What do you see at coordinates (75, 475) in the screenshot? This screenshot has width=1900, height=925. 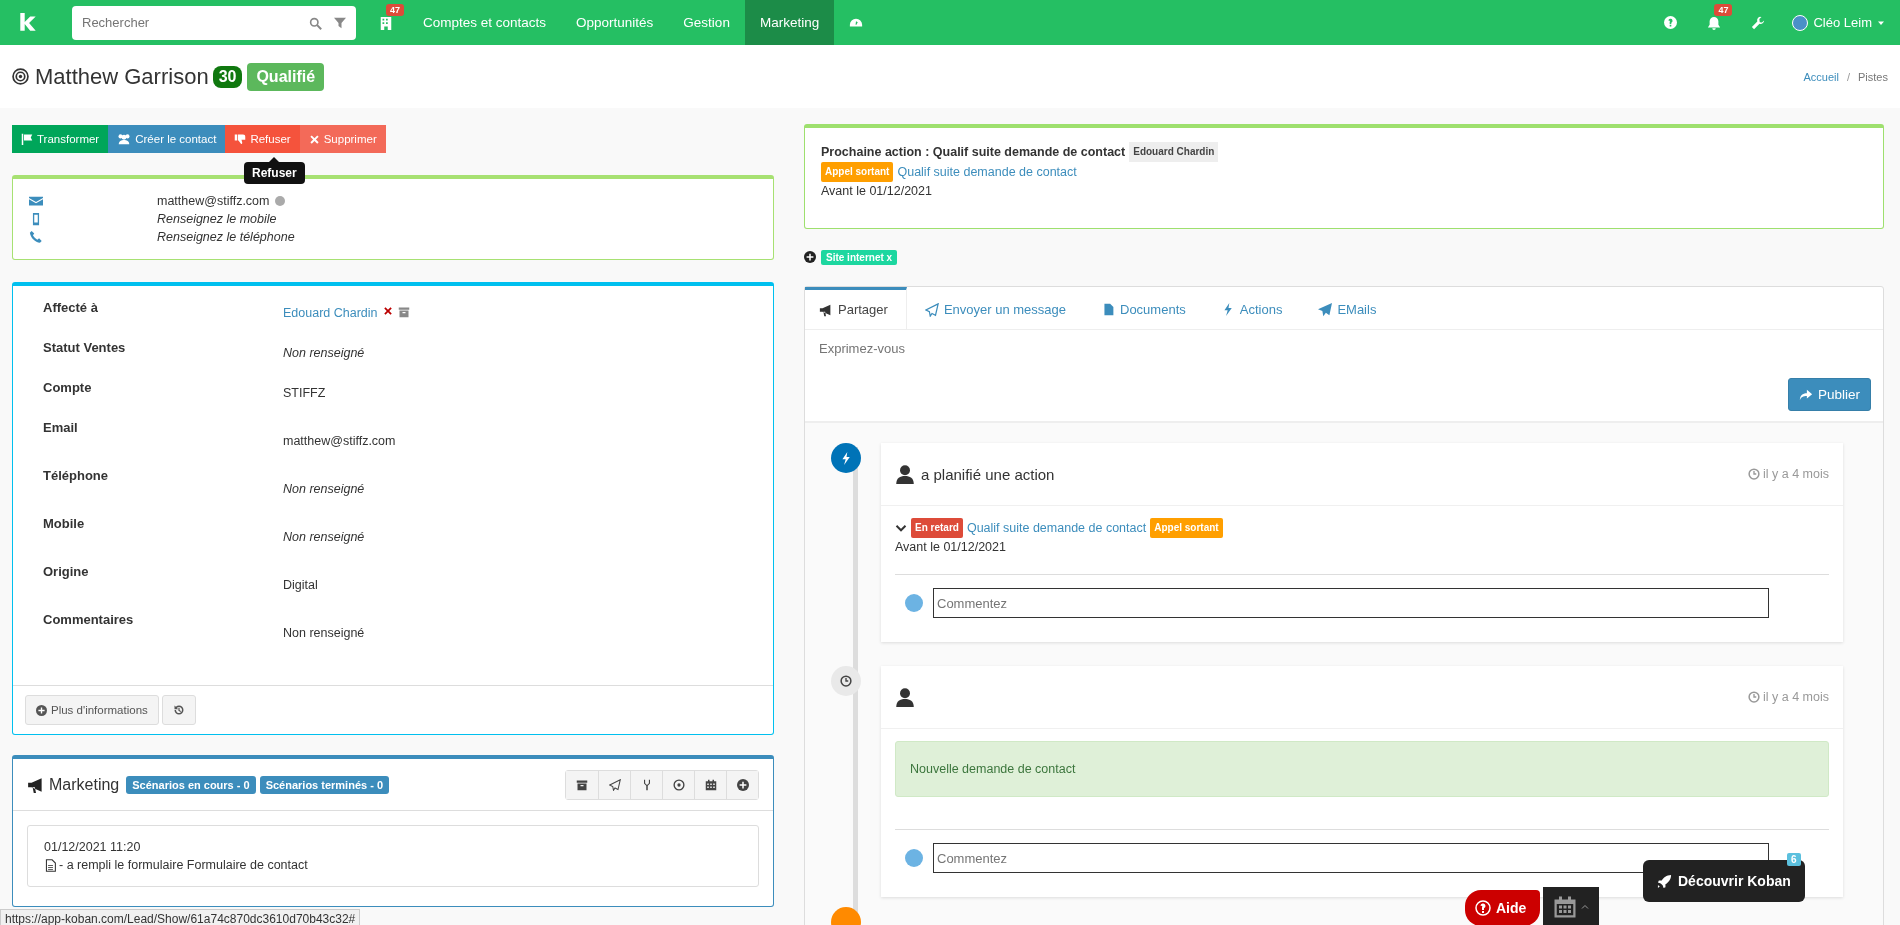 I see `field-label: Téléphone` at bounding box center [75, 475].